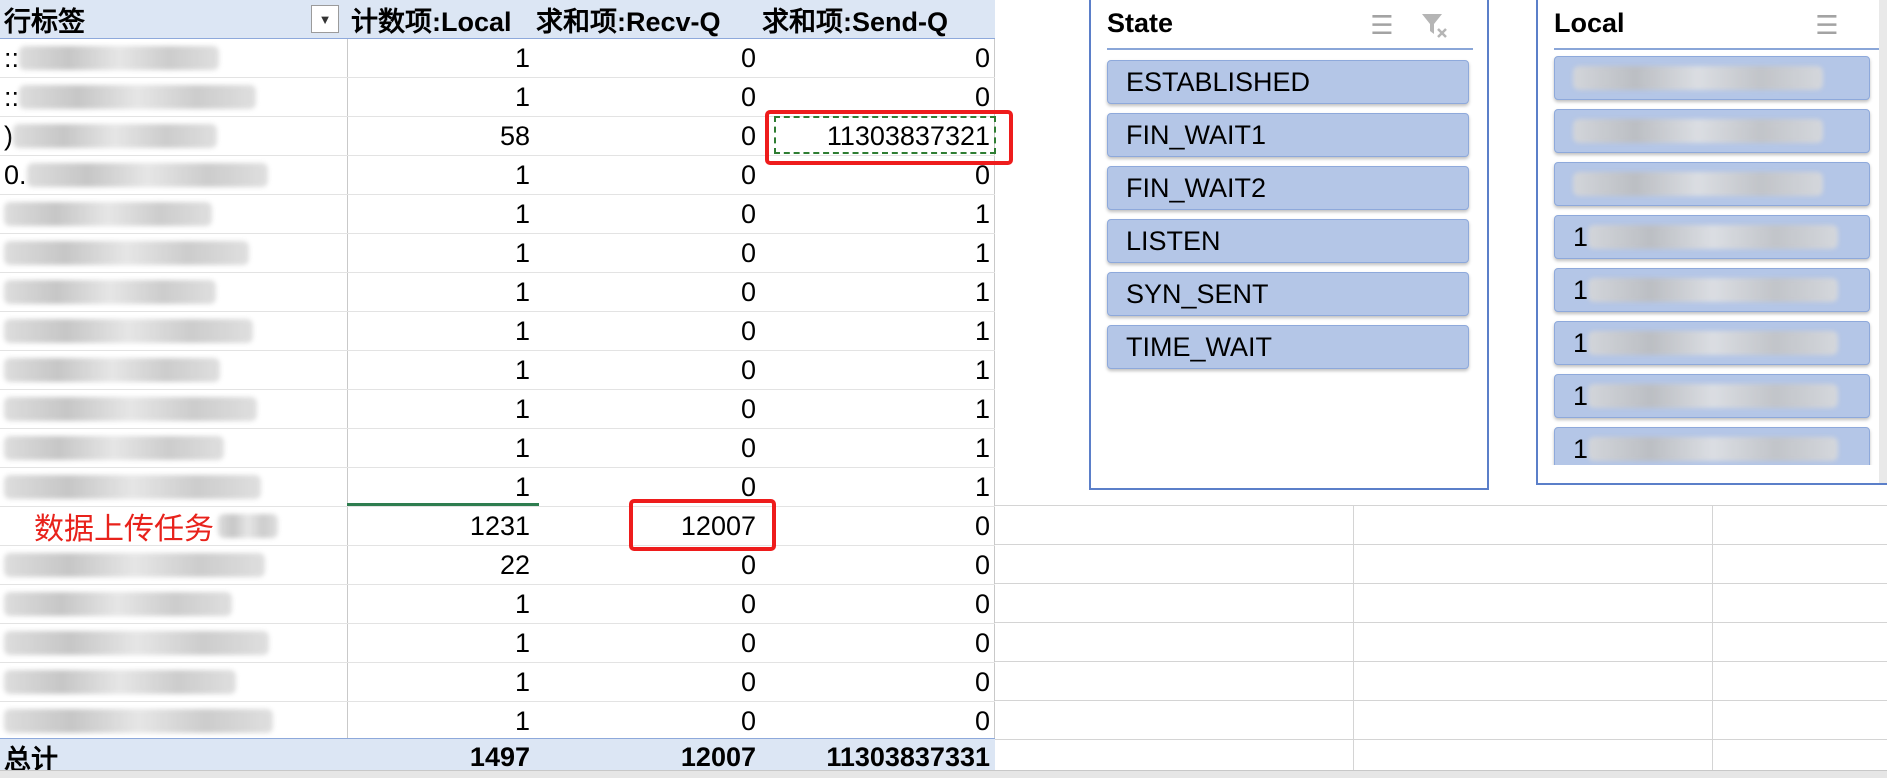 The width and height of the screenshot is (1887, 778). What do you see at coordinates (439, 136) in the screenshot?
I see `count-local-cell: 58` at bounding box center [439, 136].